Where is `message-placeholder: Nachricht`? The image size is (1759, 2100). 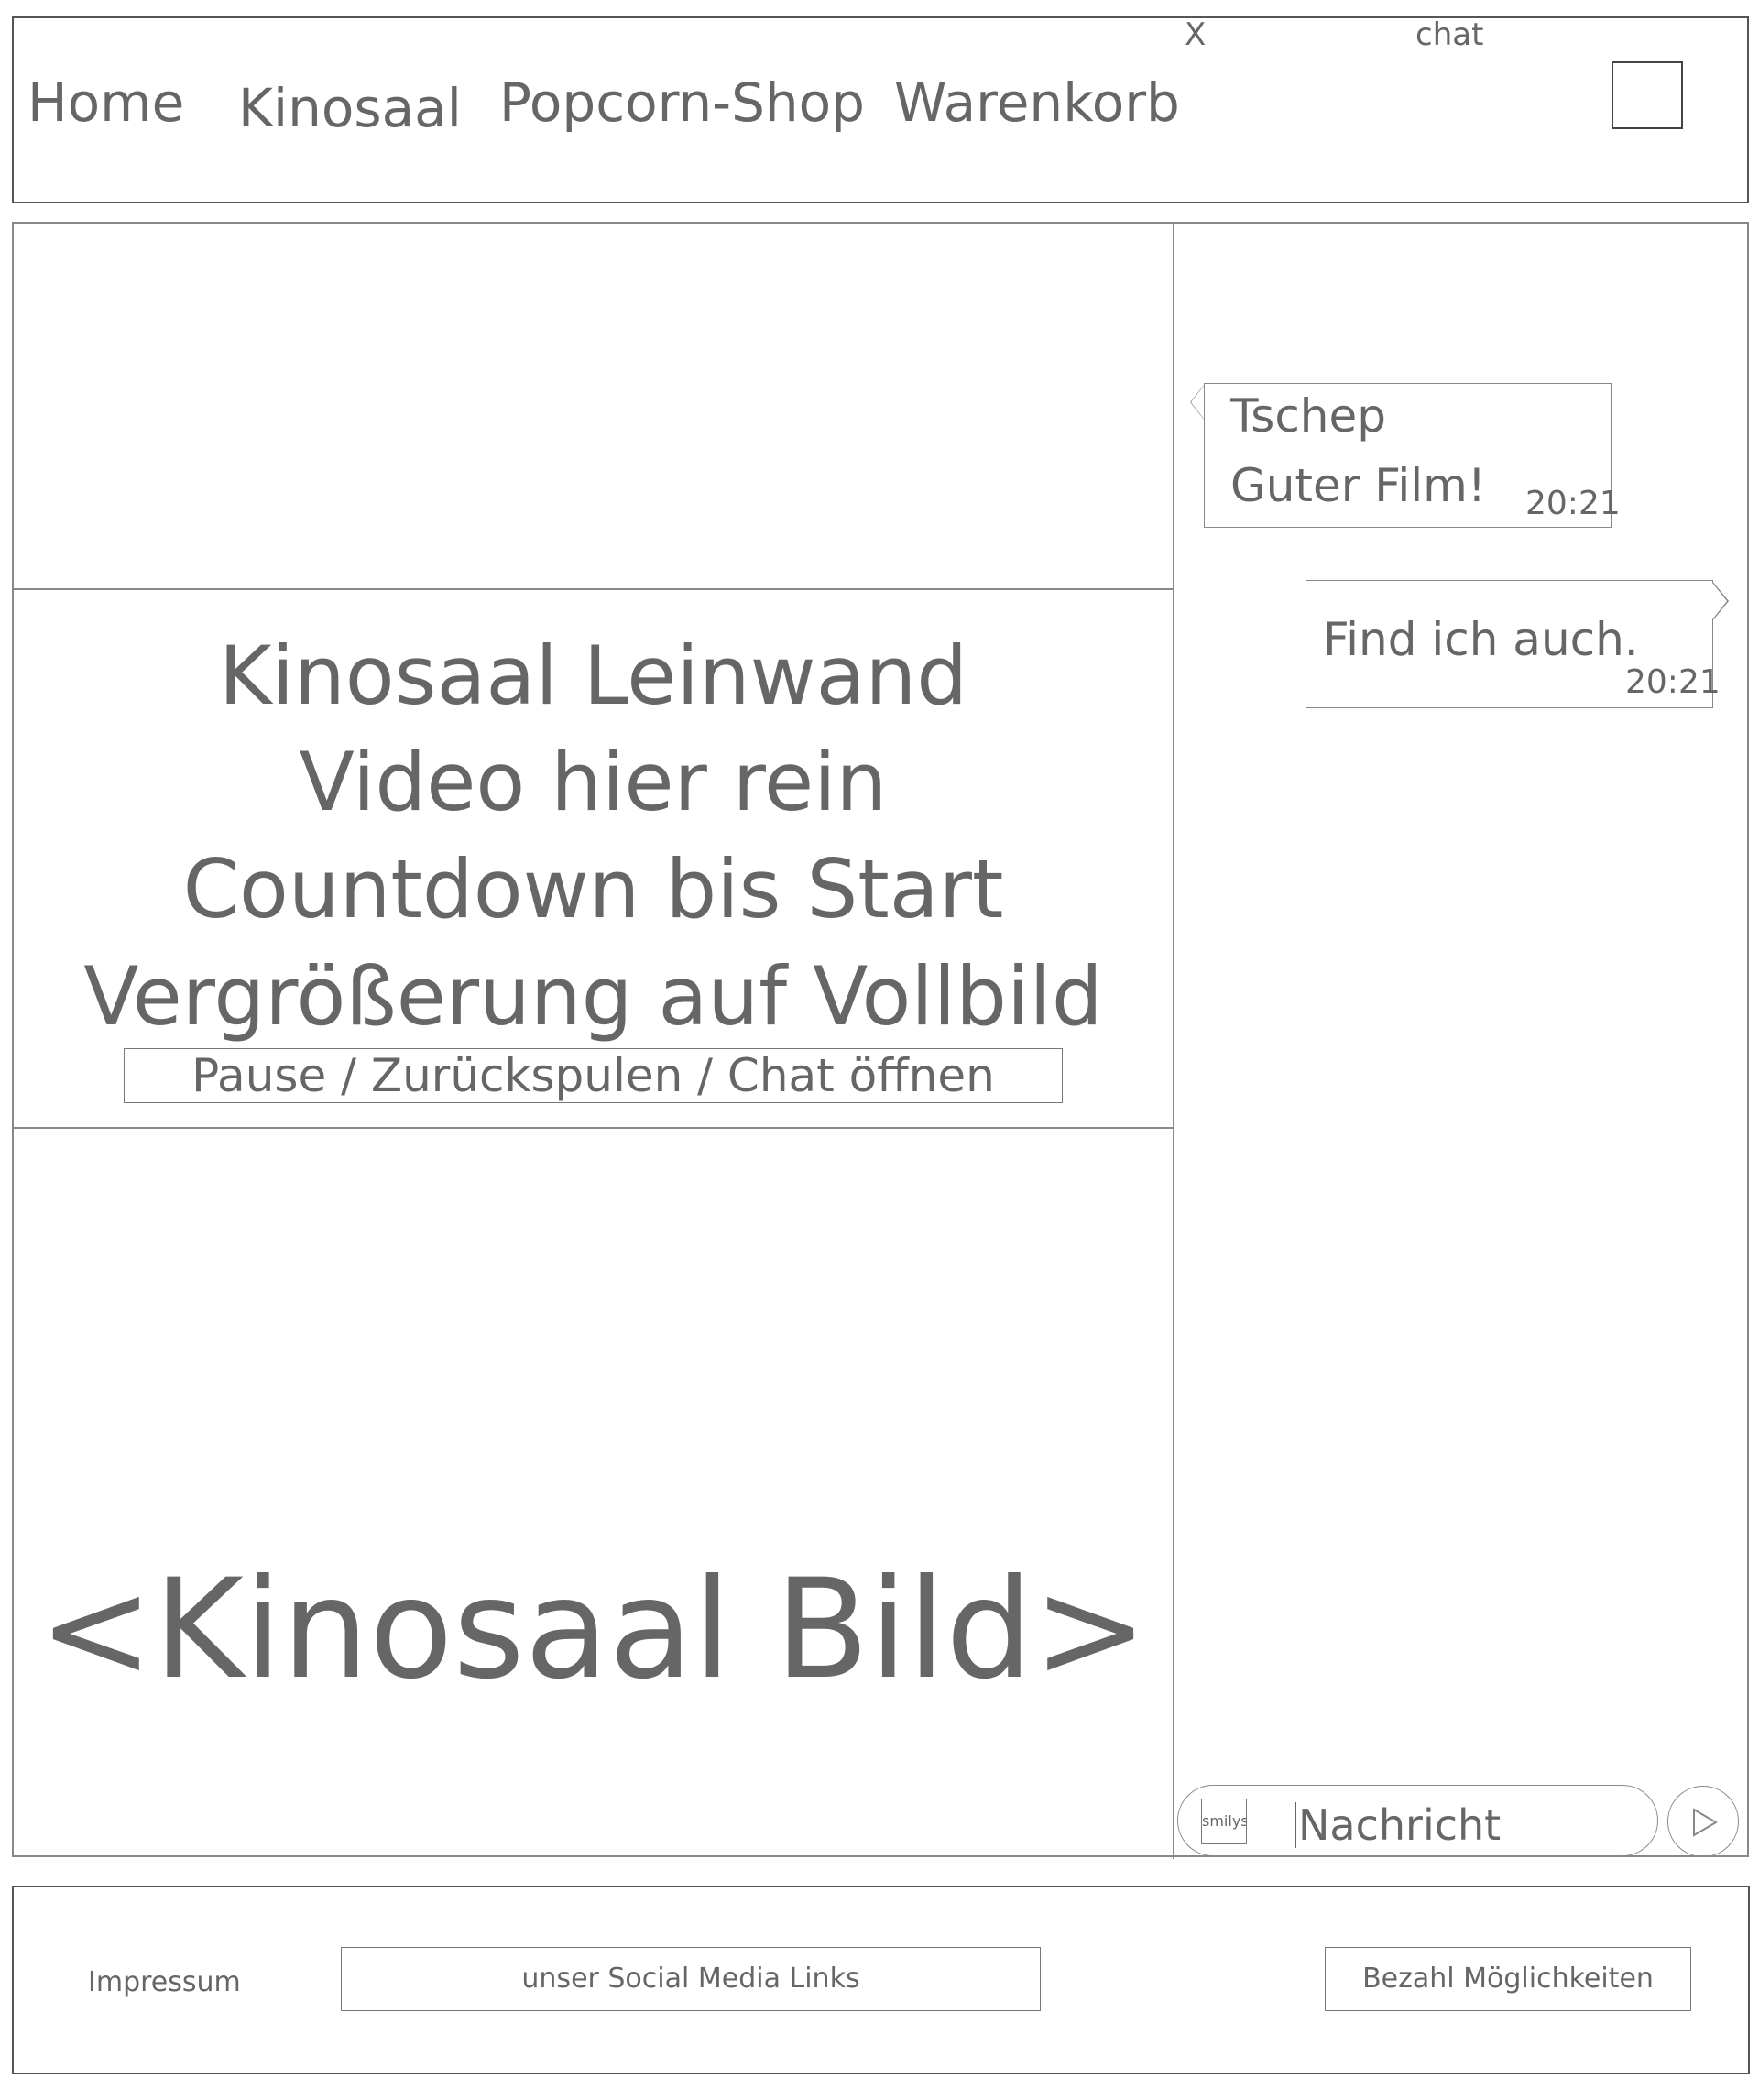 message-placeholder: Nachricht is located at coordinates (1400, 1825).